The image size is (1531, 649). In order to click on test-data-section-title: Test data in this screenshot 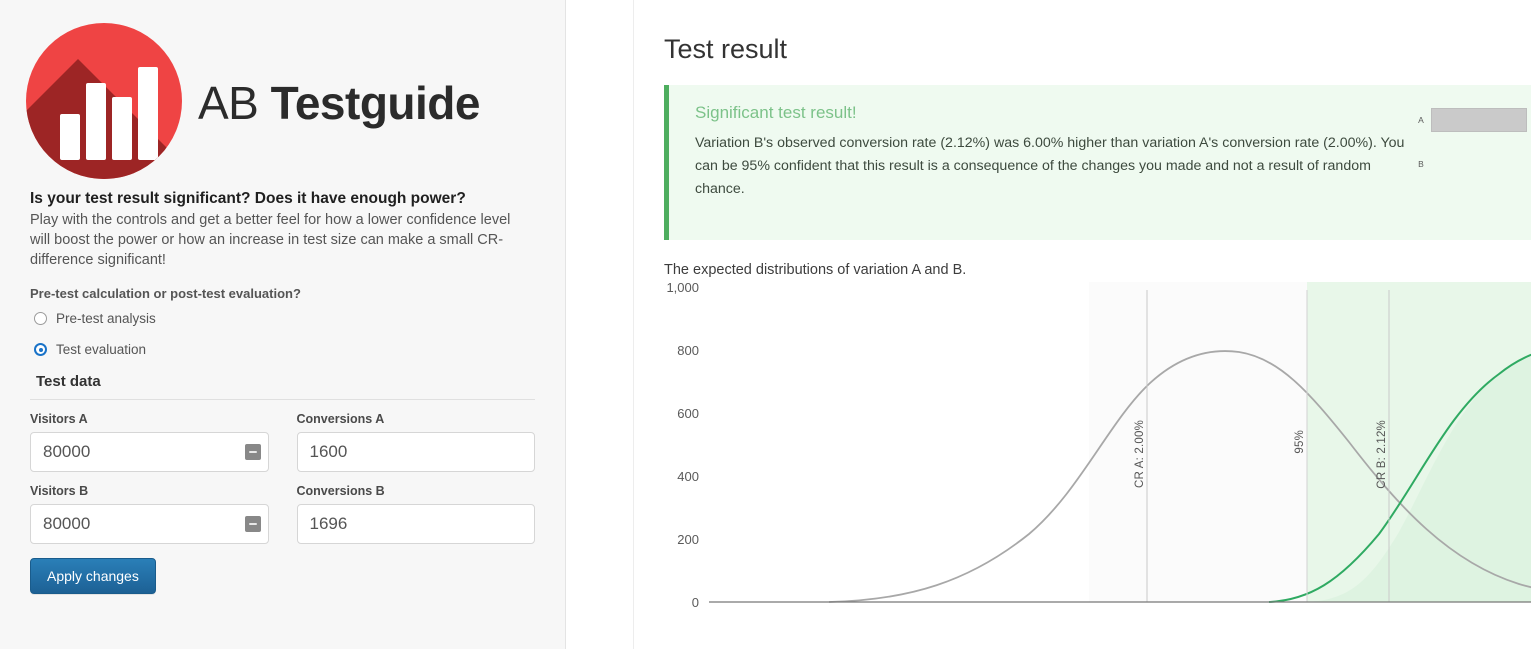, I will do `click(282, 386)`.